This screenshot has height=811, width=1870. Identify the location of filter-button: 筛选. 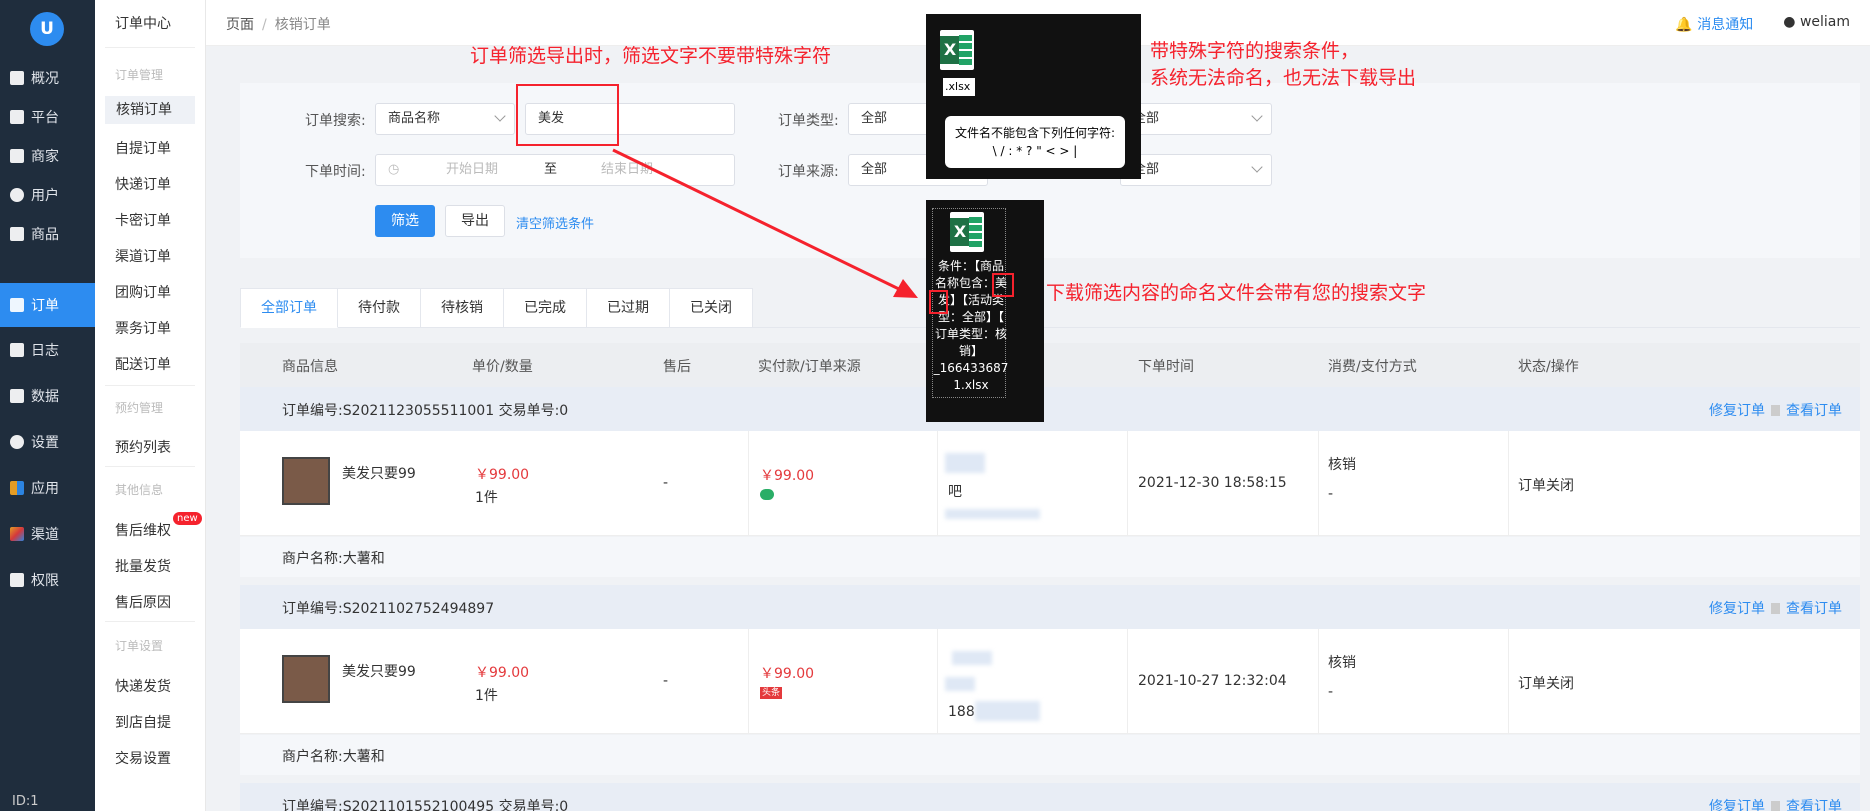
(405, 221).